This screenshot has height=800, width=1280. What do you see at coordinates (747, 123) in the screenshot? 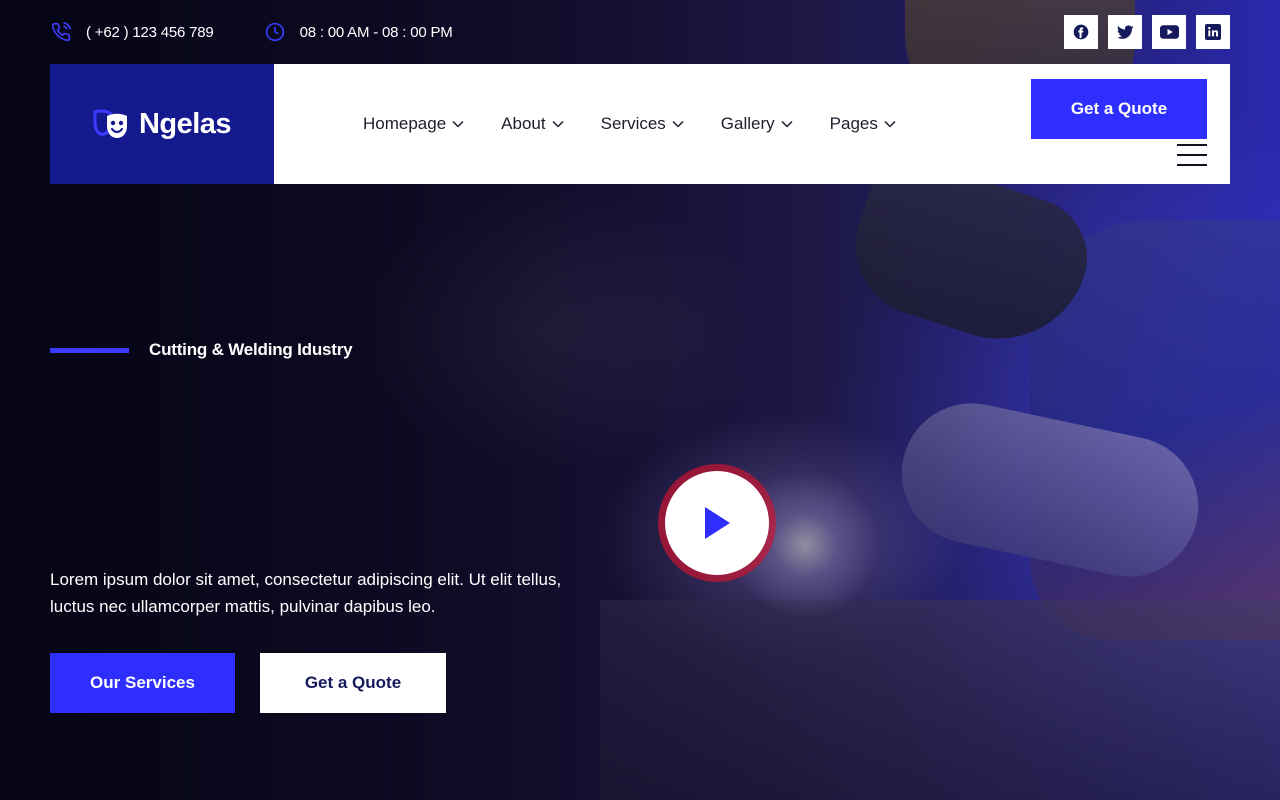
I see `nav-label: Gallery` at bounding box center [747, 123].